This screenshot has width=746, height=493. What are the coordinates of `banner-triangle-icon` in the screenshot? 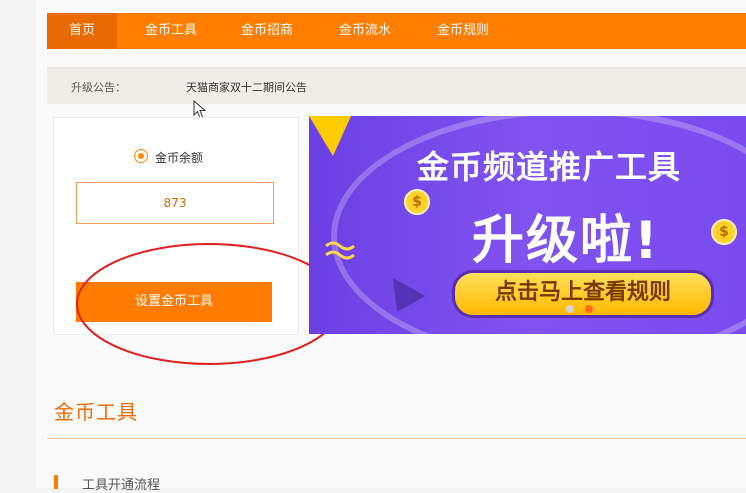 It's located at (409, 295).